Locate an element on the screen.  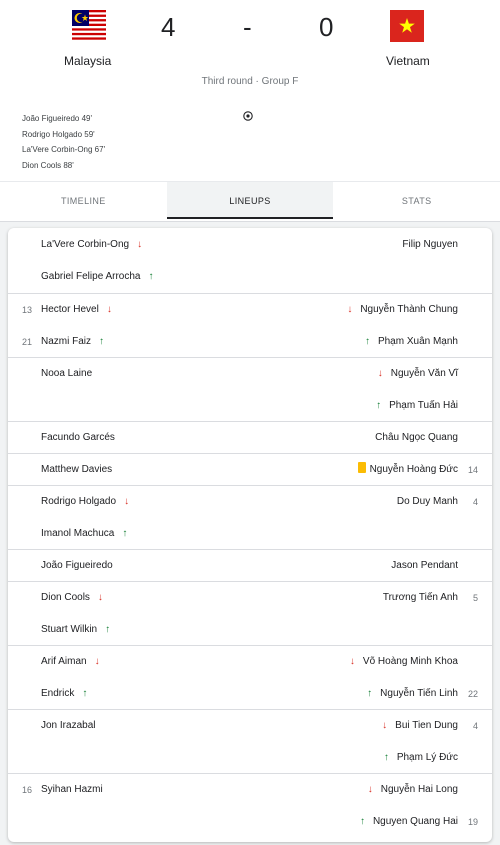
home-player-name: Dion Cools is located at coordinates (65, 597).